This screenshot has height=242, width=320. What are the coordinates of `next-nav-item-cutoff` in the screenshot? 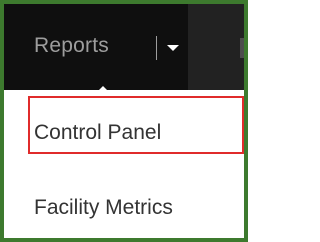 It's located at (242, 48).